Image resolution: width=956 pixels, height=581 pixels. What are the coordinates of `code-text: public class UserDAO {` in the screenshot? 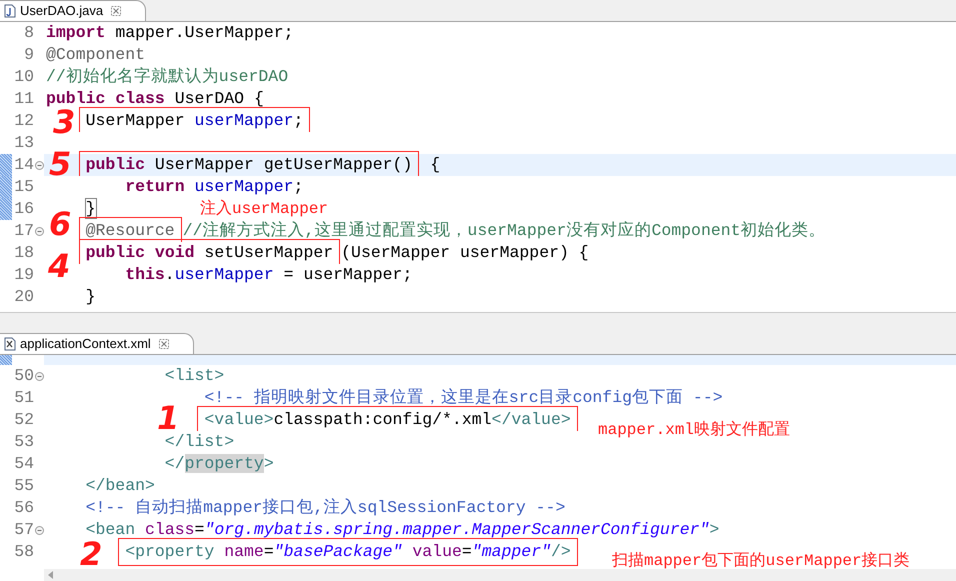 It's located at (155, 98).